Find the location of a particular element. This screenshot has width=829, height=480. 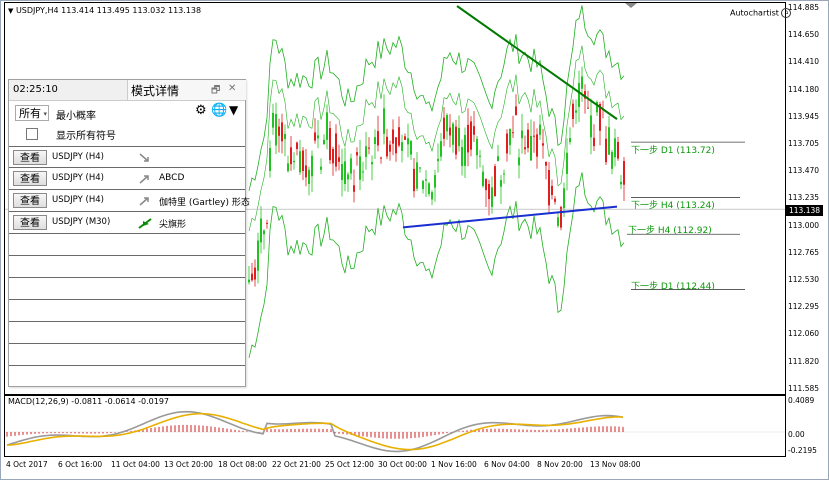

time-tick: 6 Oct 16:00 is located at coordinates (80, 464).